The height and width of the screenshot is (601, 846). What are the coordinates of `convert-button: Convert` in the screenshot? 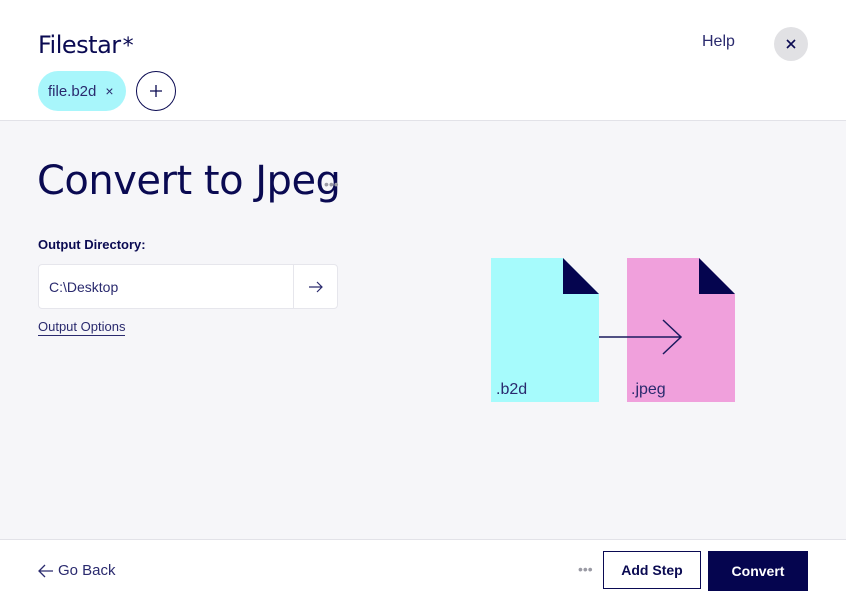 It's located at (758, 571).